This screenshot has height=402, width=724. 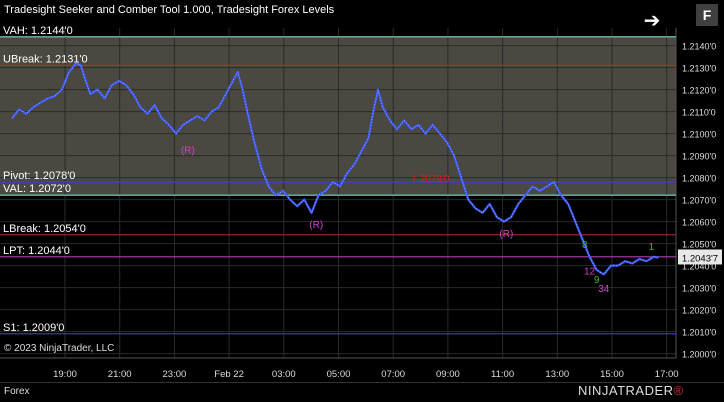 What do you see at coordinates (699, 311) in the screenshot?
I see `y-tick-label: 1.2020'0` at bounding box center [699, 311].